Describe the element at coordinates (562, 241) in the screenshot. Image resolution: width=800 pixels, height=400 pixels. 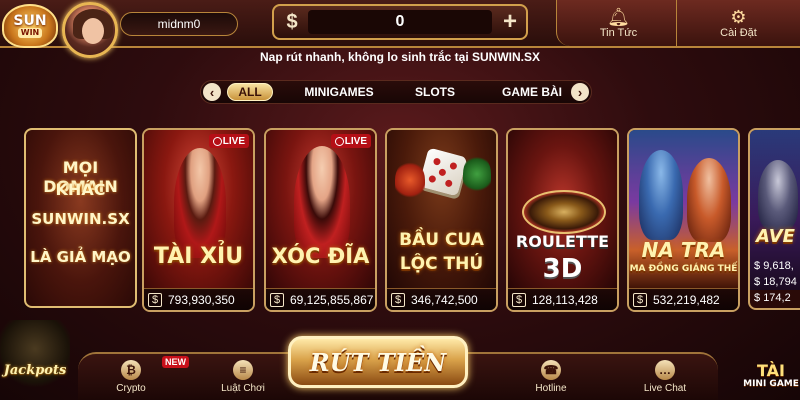
I see `roulette-title-1: ROULETTE` at that location.